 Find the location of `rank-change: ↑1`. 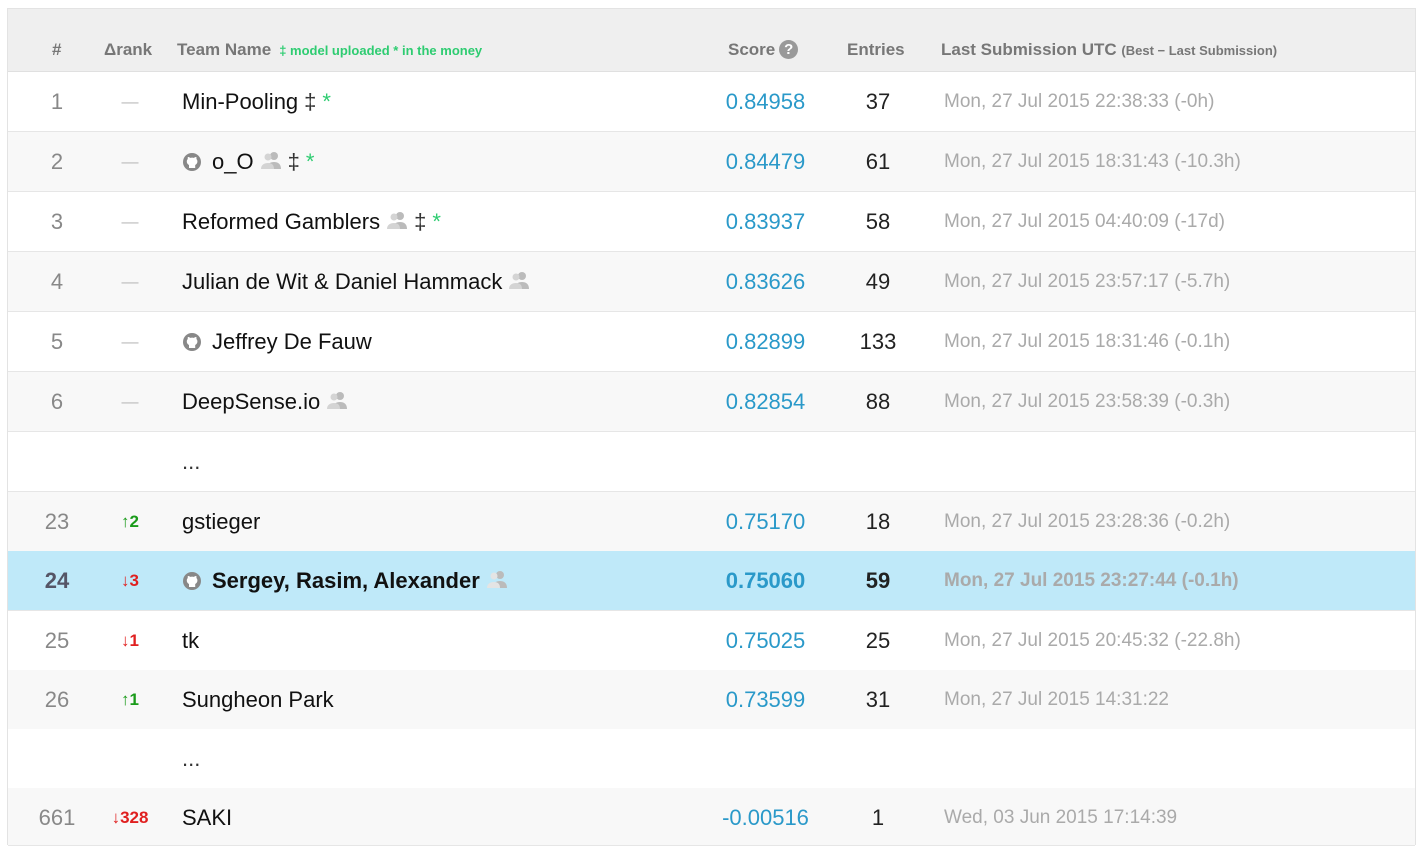

rank-change: ↑1 is located at coordinates (130, 699).